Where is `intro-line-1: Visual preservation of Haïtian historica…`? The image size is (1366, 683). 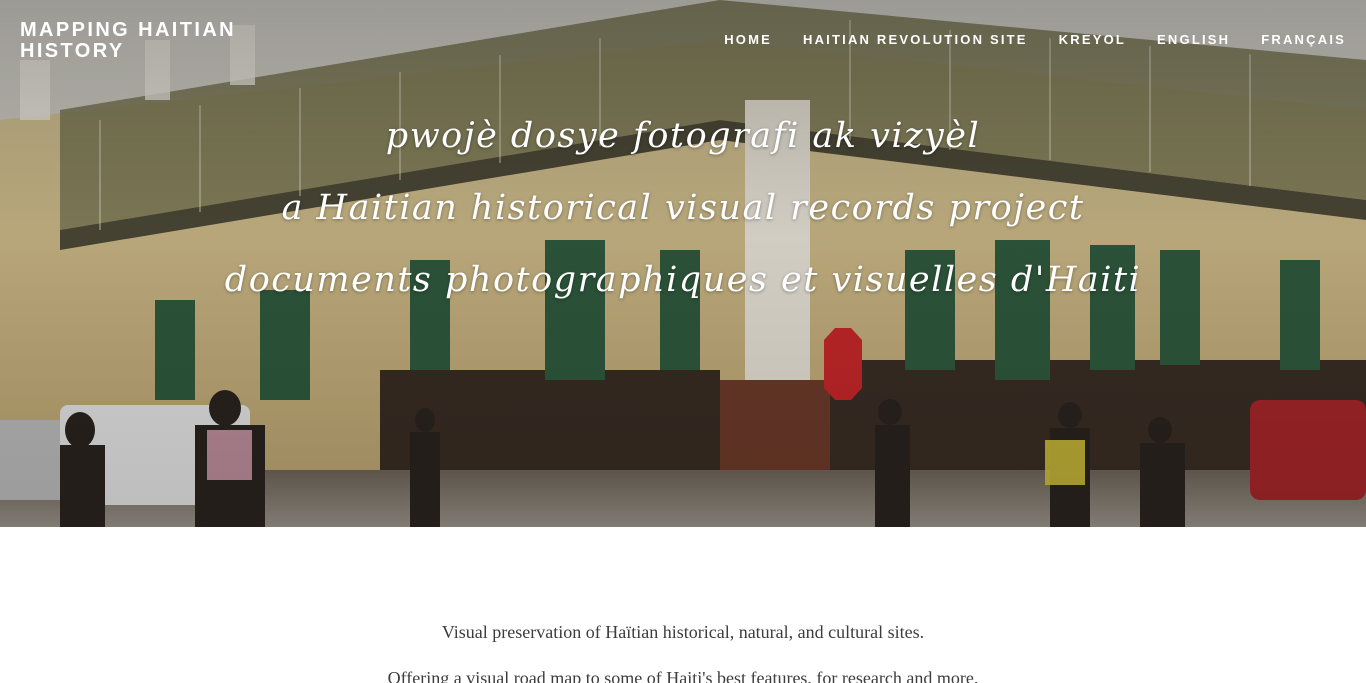 intro-line-1: Visual preservation of Haïtian historica… is located at coordinates (683, 632).